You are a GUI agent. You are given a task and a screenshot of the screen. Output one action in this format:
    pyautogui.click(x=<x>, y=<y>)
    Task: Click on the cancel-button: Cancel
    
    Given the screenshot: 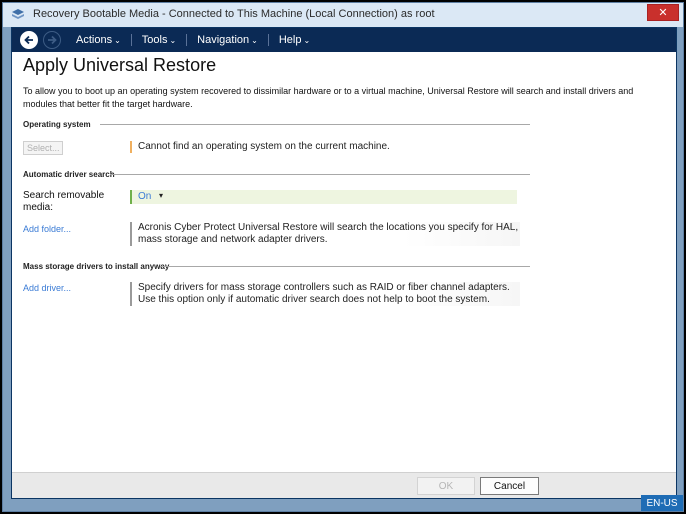 What is the action you would take?
    pyautogui.click(x=509, y=486)
    